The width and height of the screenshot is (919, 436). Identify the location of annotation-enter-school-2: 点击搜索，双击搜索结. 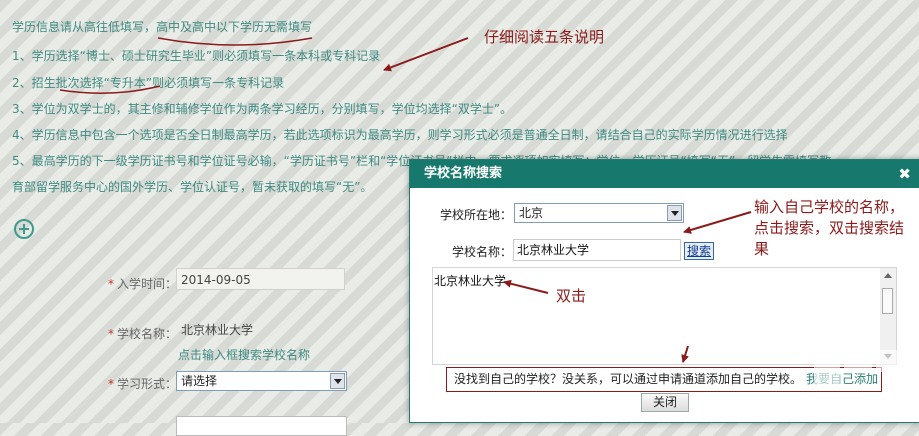
(829, 228).